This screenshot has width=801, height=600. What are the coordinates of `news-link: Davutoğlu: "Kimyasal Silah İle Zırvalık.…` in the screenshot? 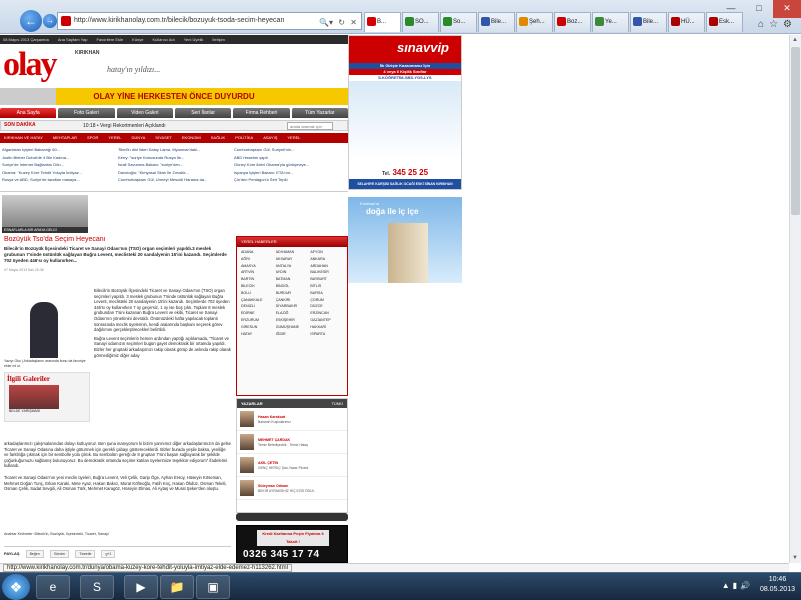 It's located at (174, 173).